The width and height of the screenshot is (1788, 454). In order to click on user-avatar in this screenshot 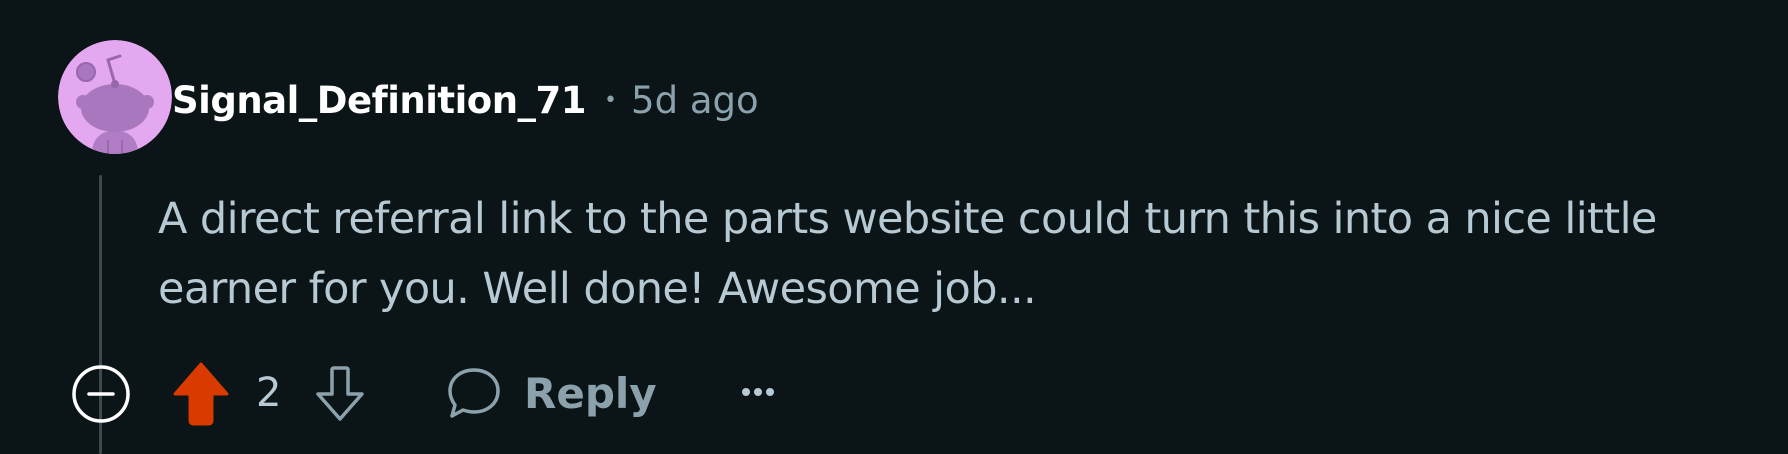, I will do `click(115, 97)`.